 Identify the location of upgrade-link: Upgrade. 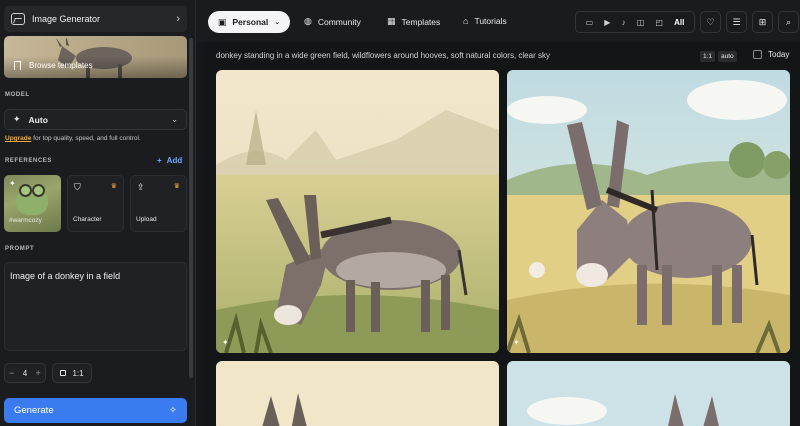
(18, 138).